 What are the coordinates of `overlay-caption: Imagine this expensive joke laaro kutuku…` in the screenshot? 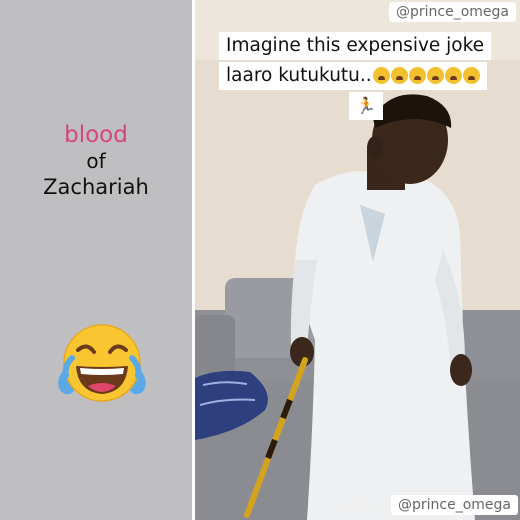 It's located at (355, 76).